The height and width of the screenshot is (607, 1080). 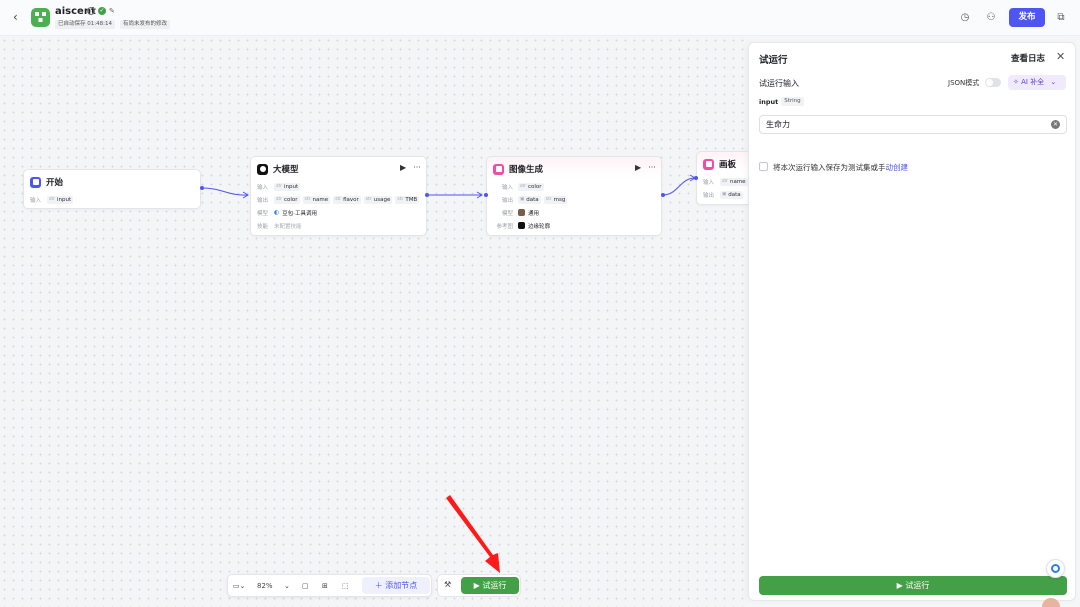 I want to click on collaborators-icon: ⚇, so click(x=991, y=18).